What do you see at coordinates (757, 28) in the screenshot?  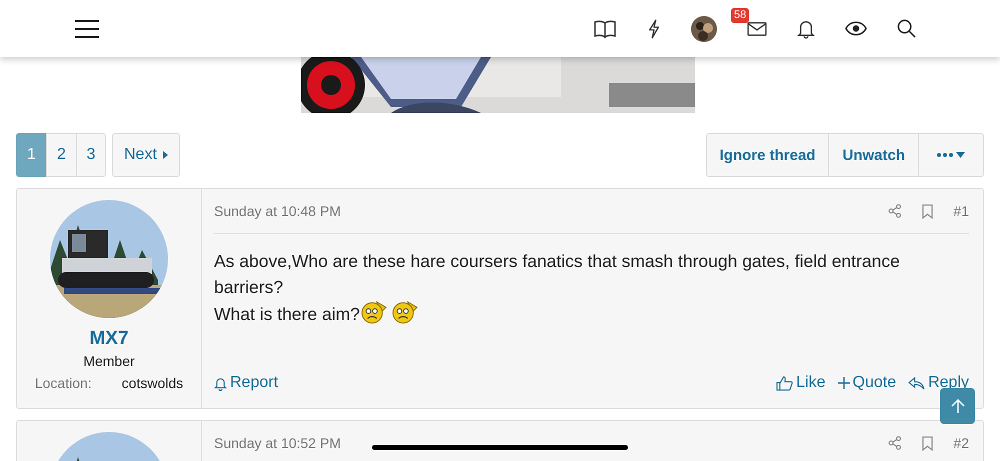 I see `mail-icon` at bounding box center [757, 28].